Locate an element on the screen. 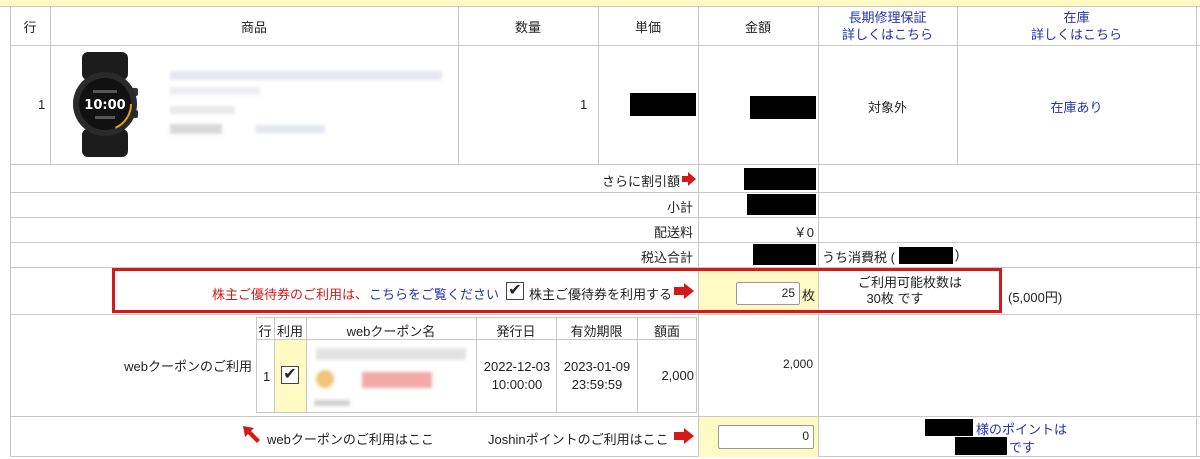  coupon-issued: 2022-12-03 10:00:00 is located at coordinates (517, 376).